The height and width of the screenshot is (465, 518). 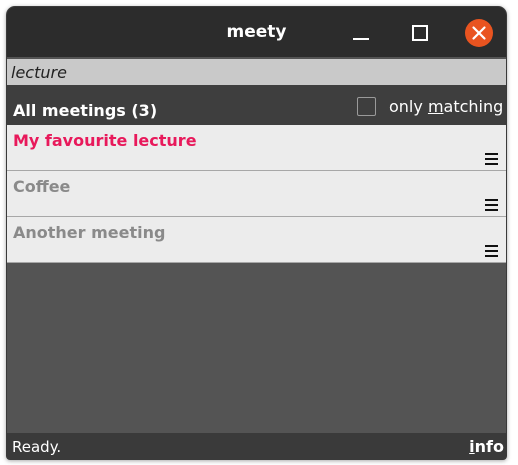 I want to click on status-text: Ready., so click(x=37, y=447).